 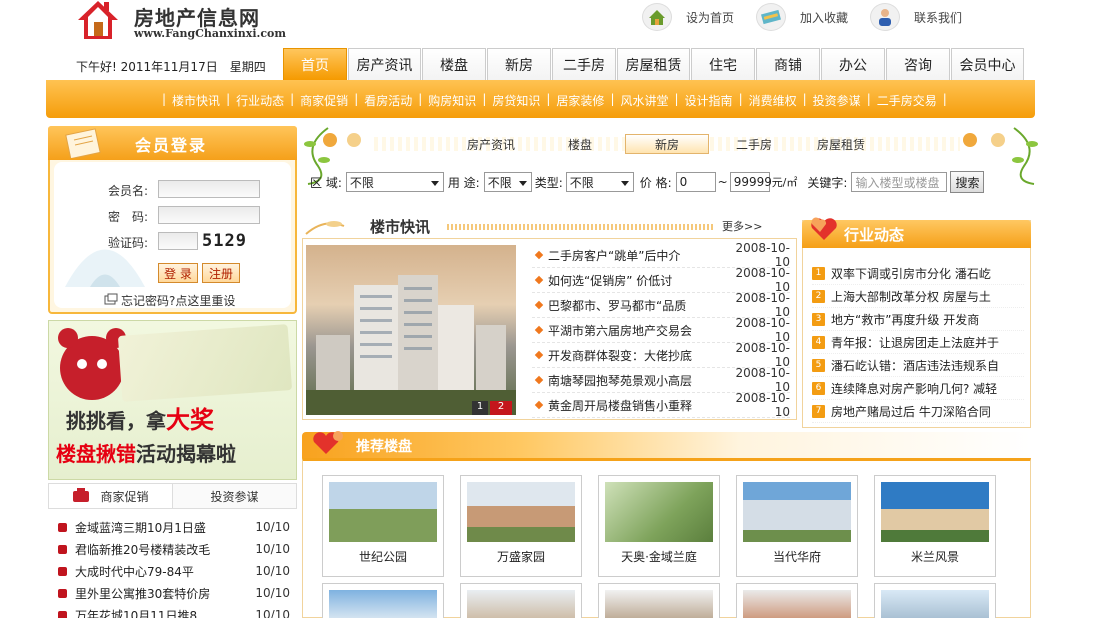 I want to click on industry-item: 2 上海大部制改革分权 房屋与土, so click(x=918, y=296).